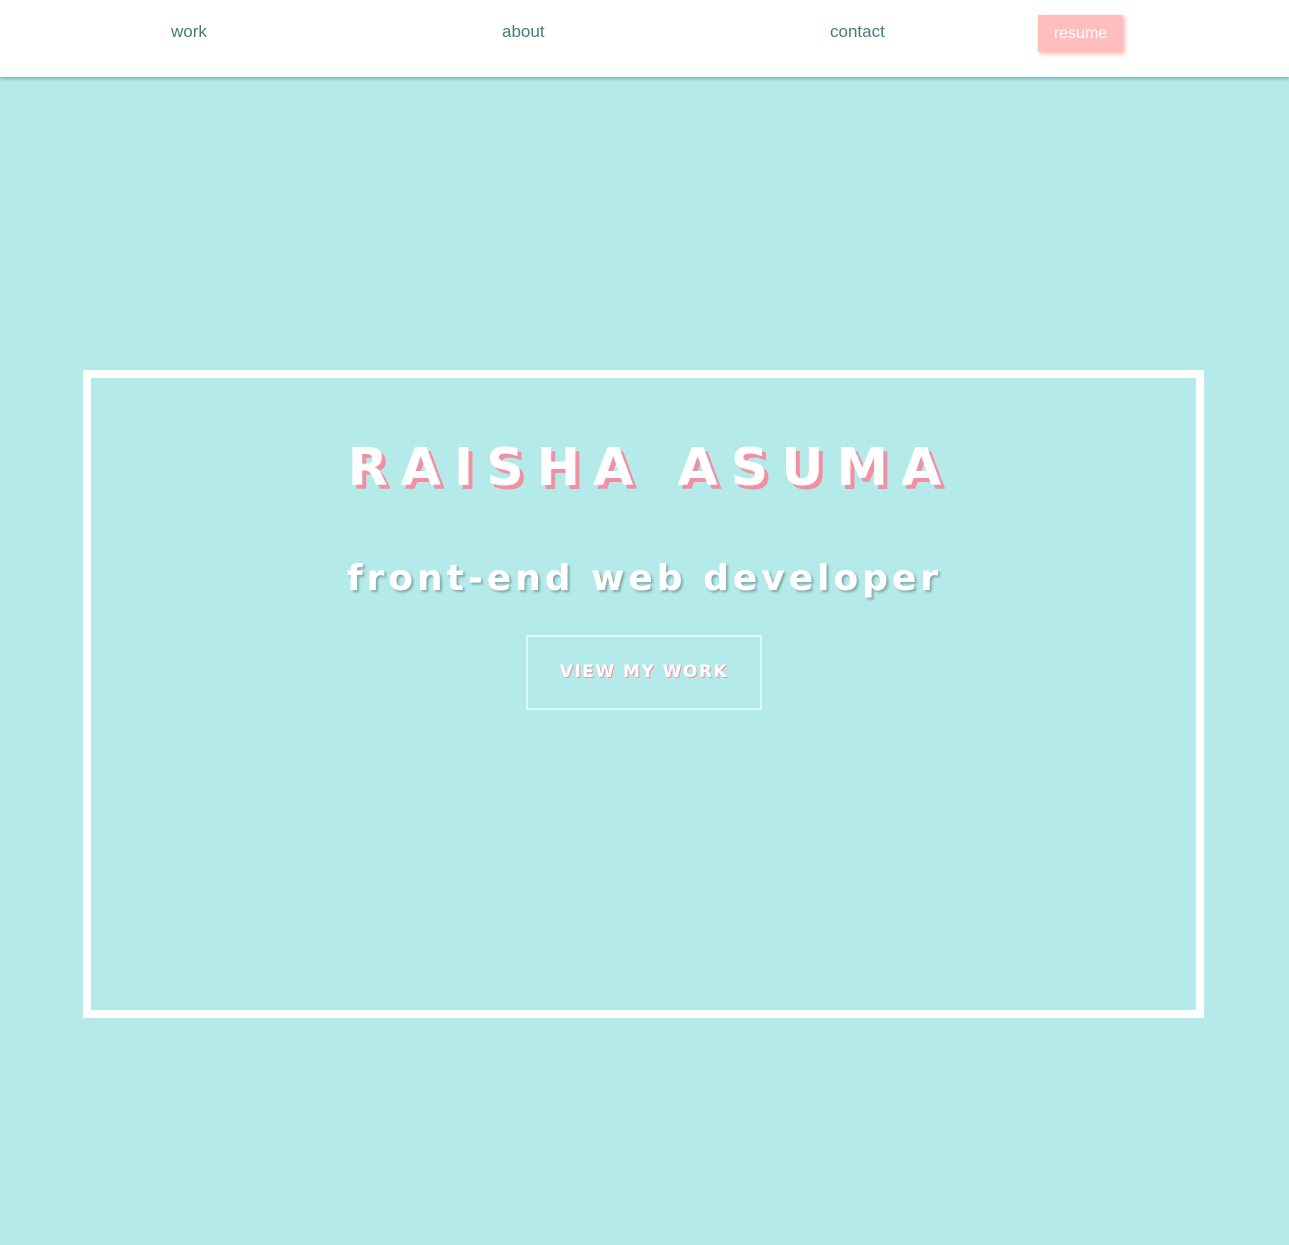 The height and width of the screenshot is (1245, 1289). What do you see at coordinates (644, 38) in the screenshot?
I see `navbar: work about contact resume` at bounding box center [644, 38].